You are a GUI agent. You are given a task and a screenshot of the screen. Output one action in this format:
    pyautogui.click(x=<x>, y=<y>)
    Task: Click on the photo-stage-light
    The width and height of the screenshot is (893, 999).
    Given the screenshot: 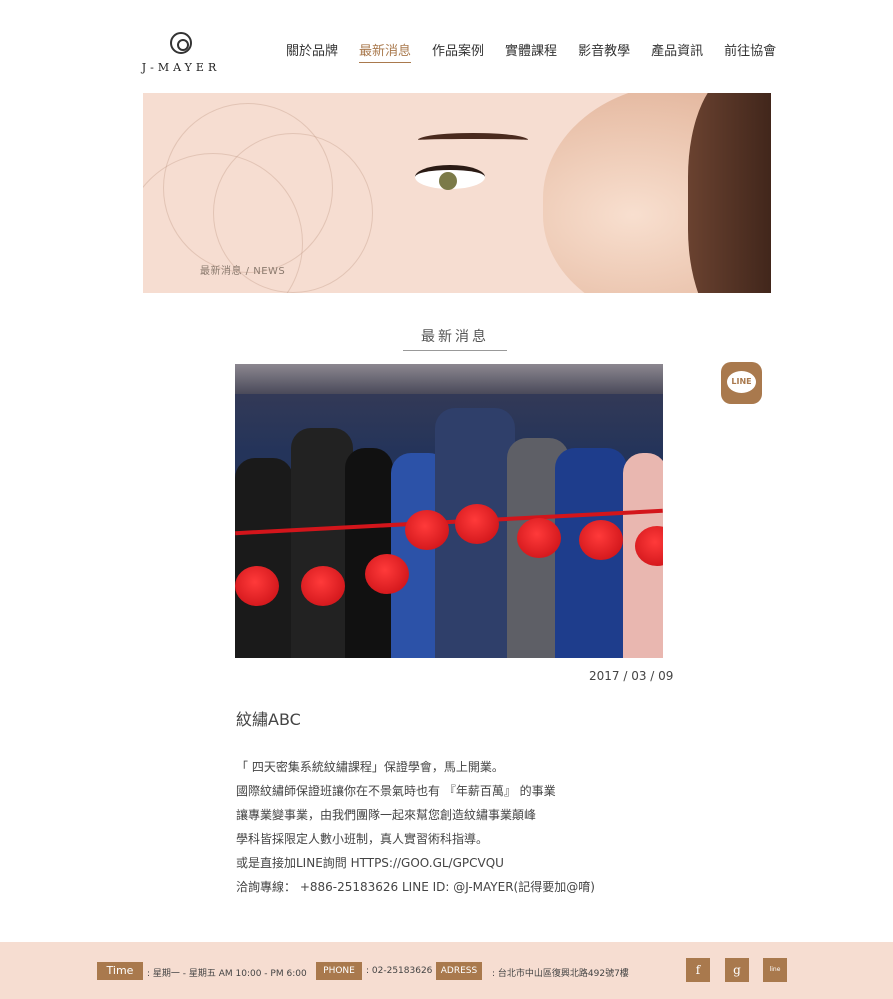 What is the action you would take?
    pyautogui.click(x=449, y=379)
    